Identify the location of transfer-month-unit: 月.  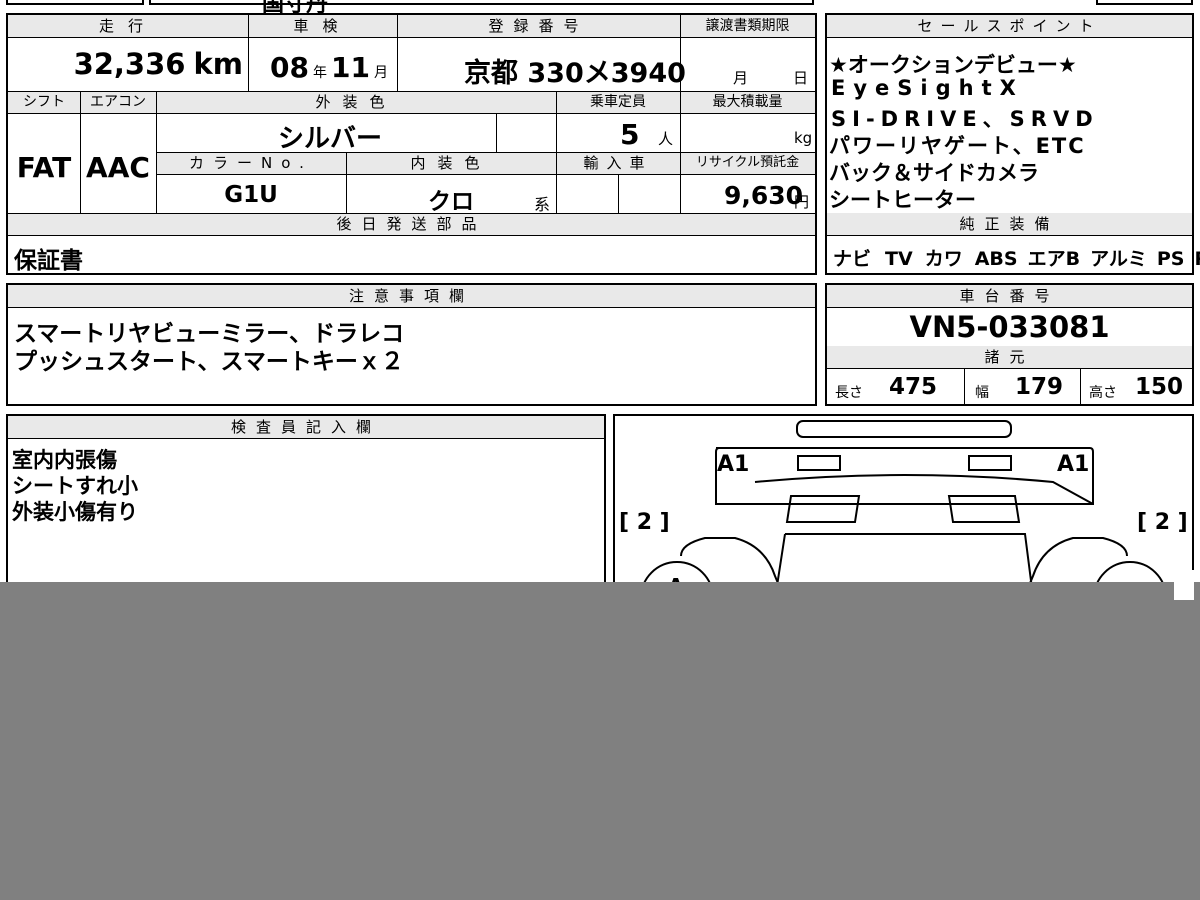
(741, 78).